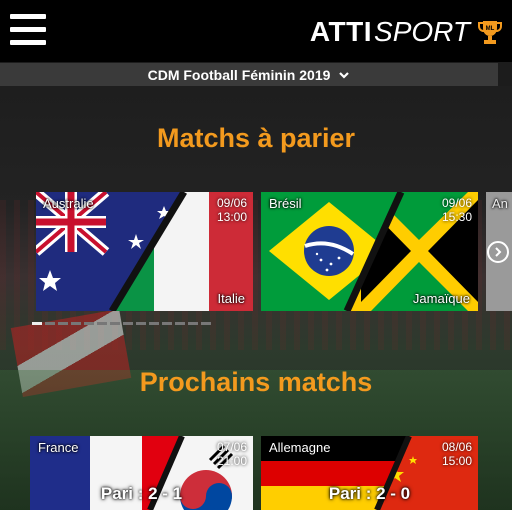 Image resolution: width=512 pixels, height=510 pixels. Describe the element at coordinates (58, 447) in the screenshot. I see `home-team-label: France` at that location.